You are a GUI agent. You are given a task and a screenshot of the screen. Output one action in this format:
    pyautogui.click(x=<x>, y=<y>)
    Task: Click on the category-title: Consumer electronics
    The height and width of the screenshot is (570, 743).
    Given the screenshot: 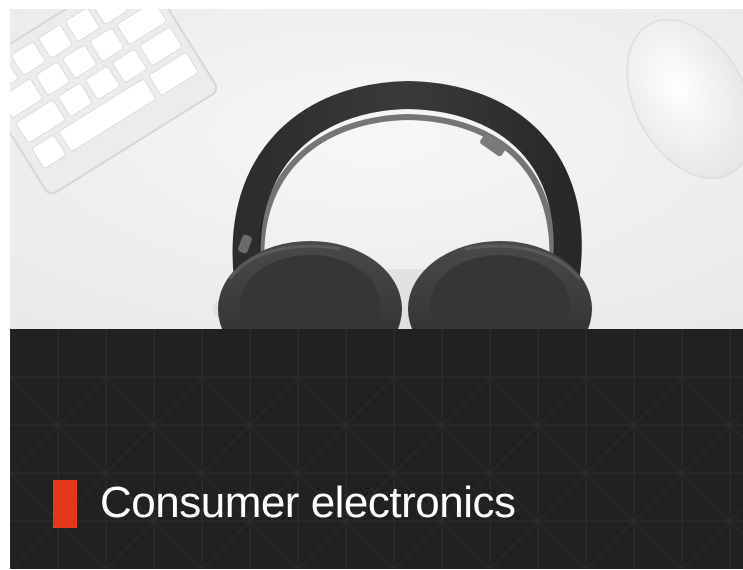 What is the action you would take?
    pyautogui.click(x=308, y=503)
    